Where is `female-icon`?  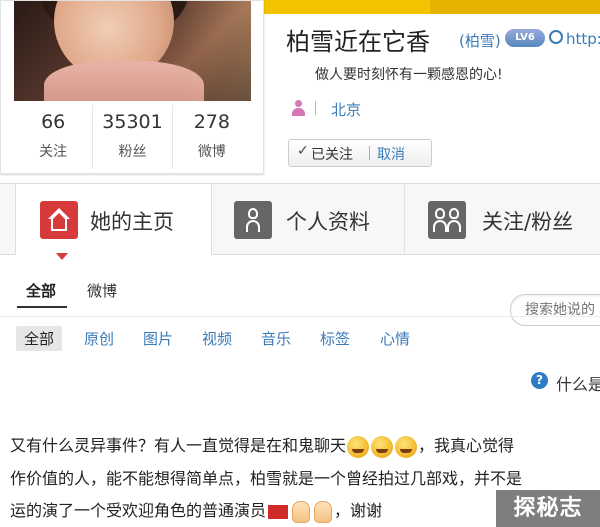
female-icon is located at coordinates (298, 108).